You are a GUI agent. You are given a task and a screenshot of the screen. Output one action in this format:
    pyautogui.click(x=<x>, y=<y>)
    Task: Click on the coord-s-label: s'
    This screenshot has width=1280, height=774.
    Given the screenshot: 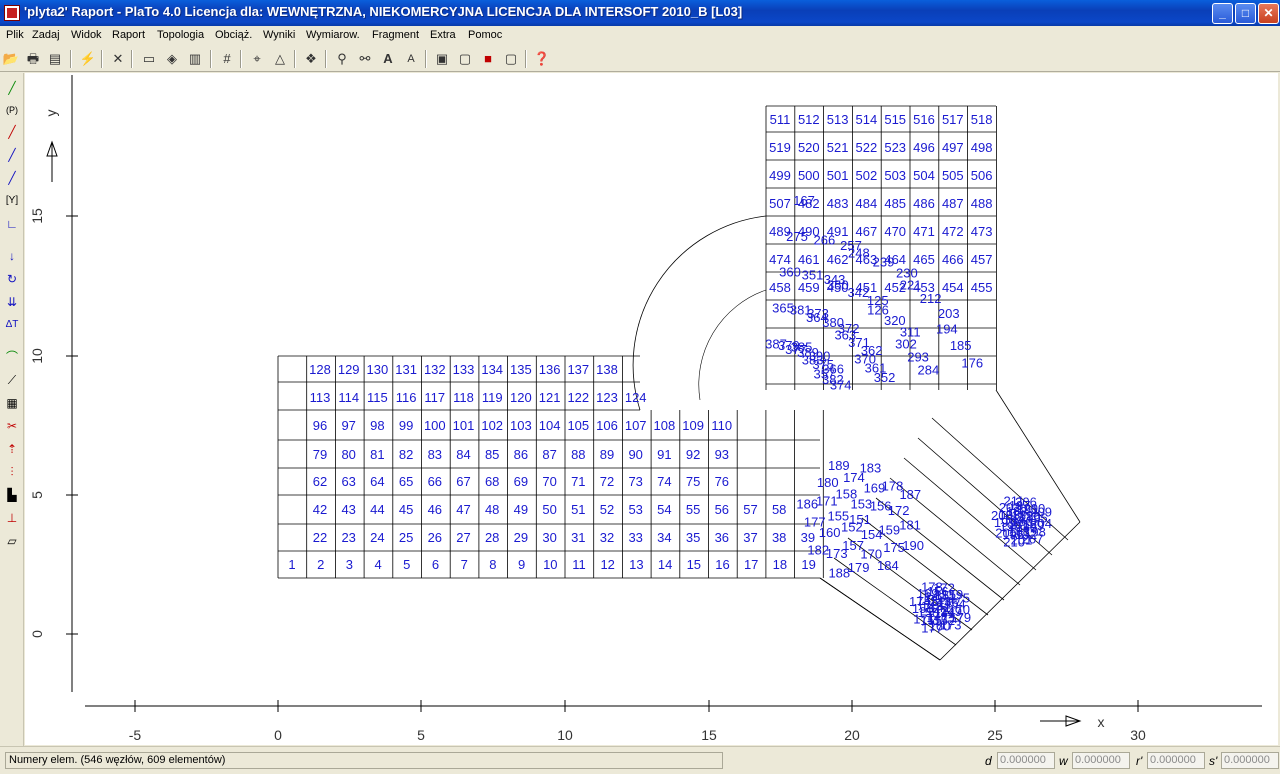 What is the action you would take?
    pyautogui.click(x=1213, y=761)
    